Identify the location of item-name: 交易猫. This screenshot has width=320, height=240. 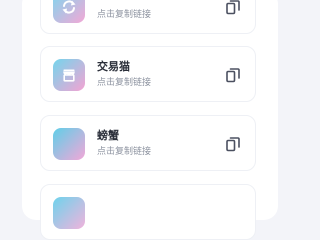
(113, 66).